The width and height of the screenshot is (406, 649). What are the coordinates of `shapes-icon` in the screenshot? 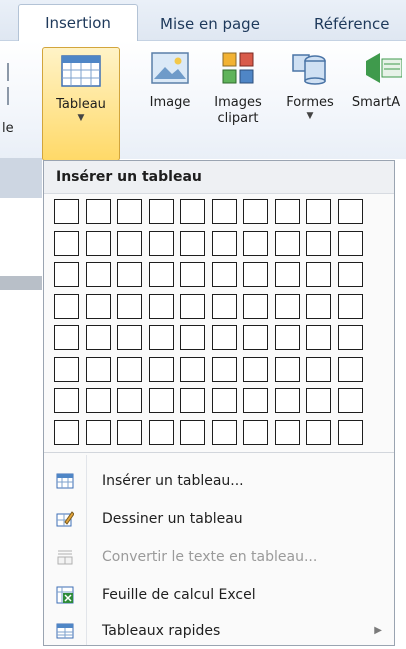 It's located at (309, 69).